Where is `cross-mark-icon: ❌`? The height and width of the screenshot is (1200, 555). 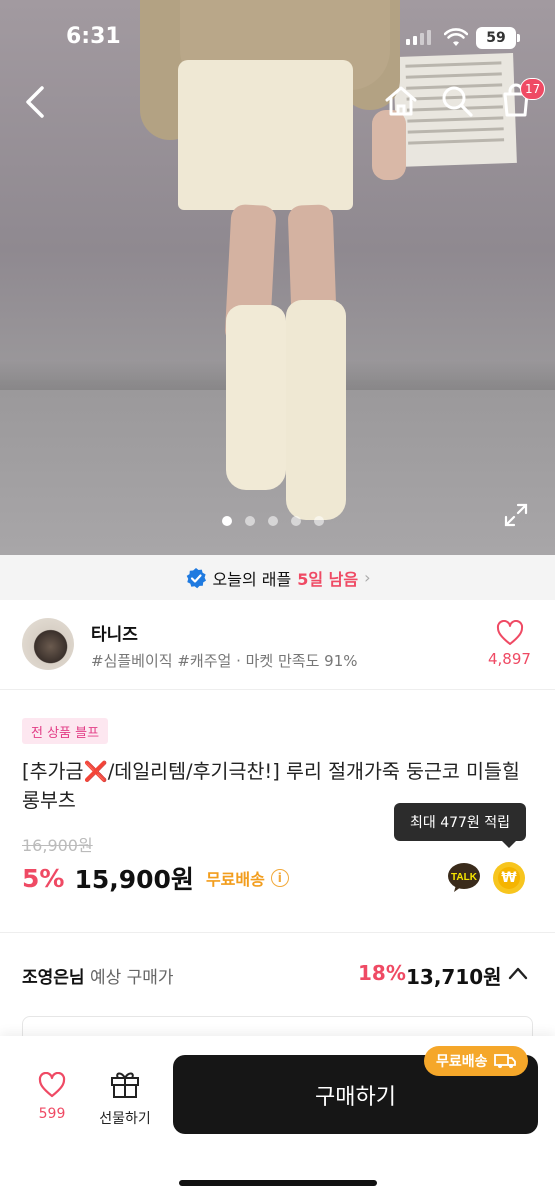 cross-mark-icon: ❌ is located at coordinates (95, 771).